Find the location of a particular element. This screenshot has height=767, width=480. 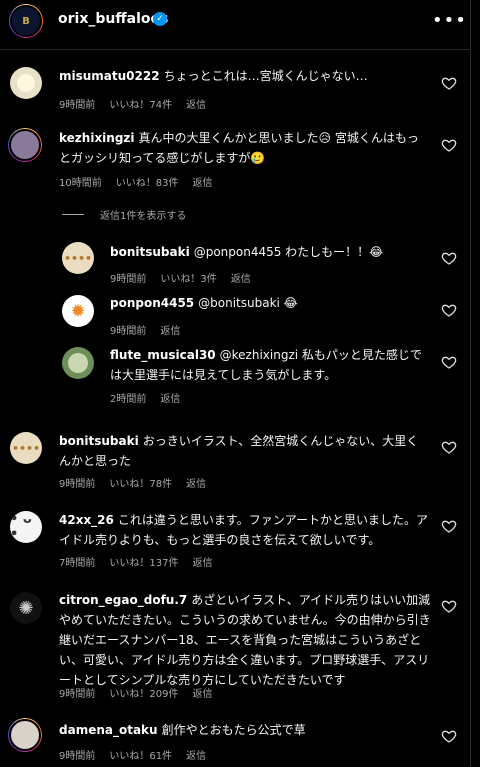

avatar: ✺ is located at coordinates (26, 608).